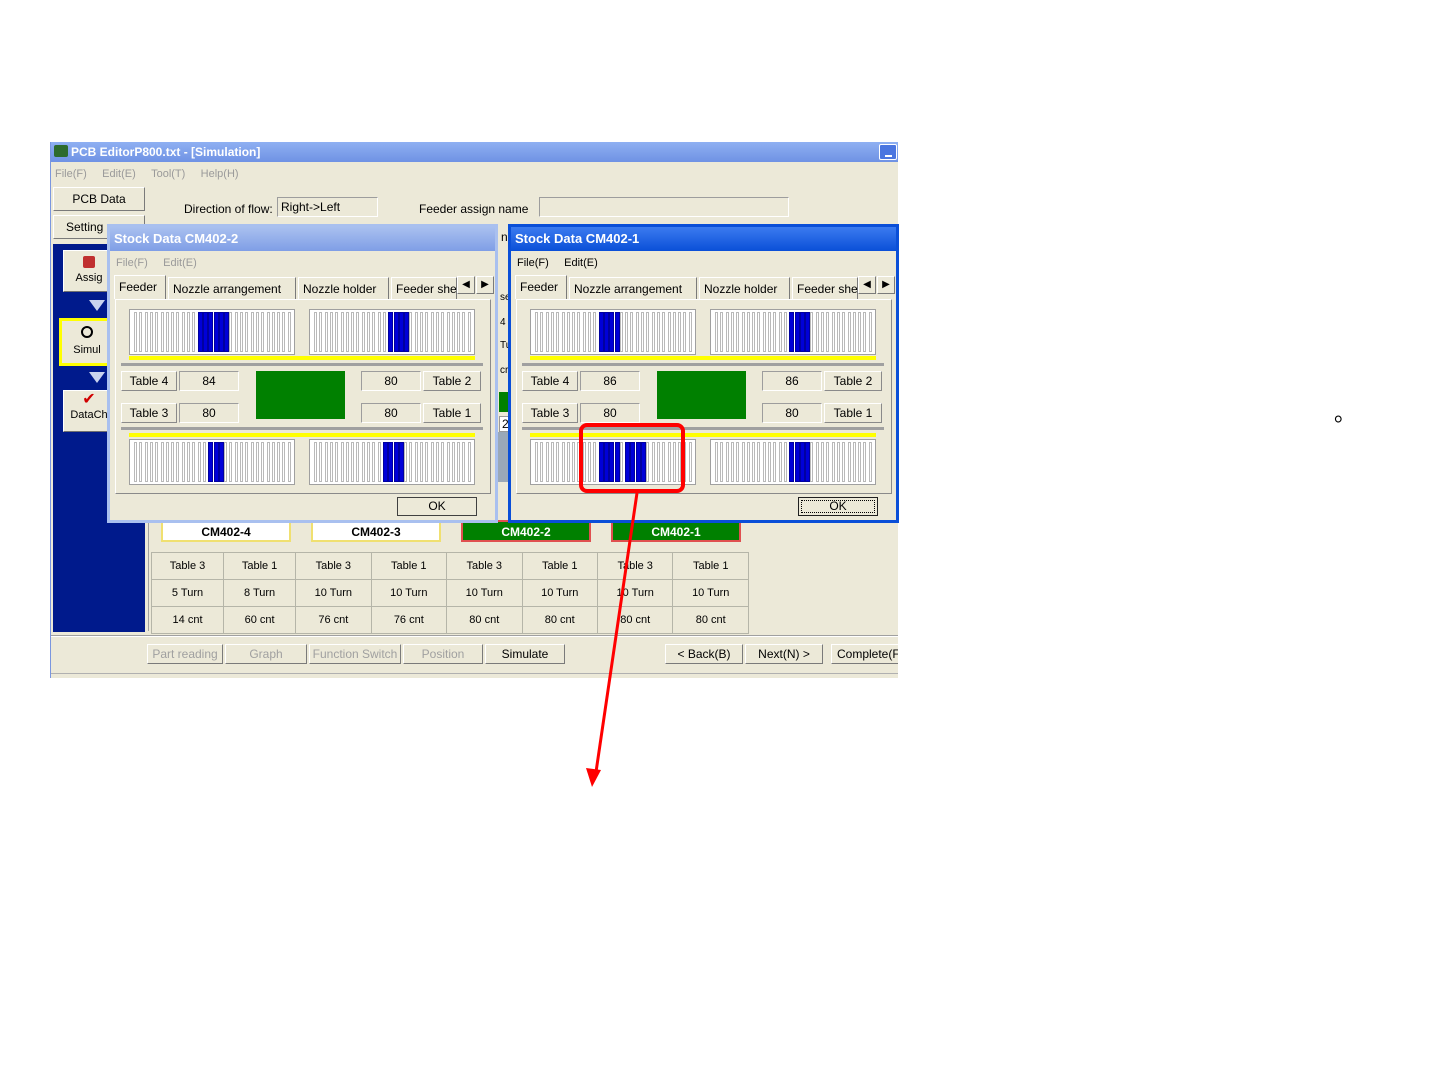 The width and height of the screenshot is (1433, 1075). Describe the element at coordinates (616, 632) in the screenshot. I see `callout-arrow-line` at that location.